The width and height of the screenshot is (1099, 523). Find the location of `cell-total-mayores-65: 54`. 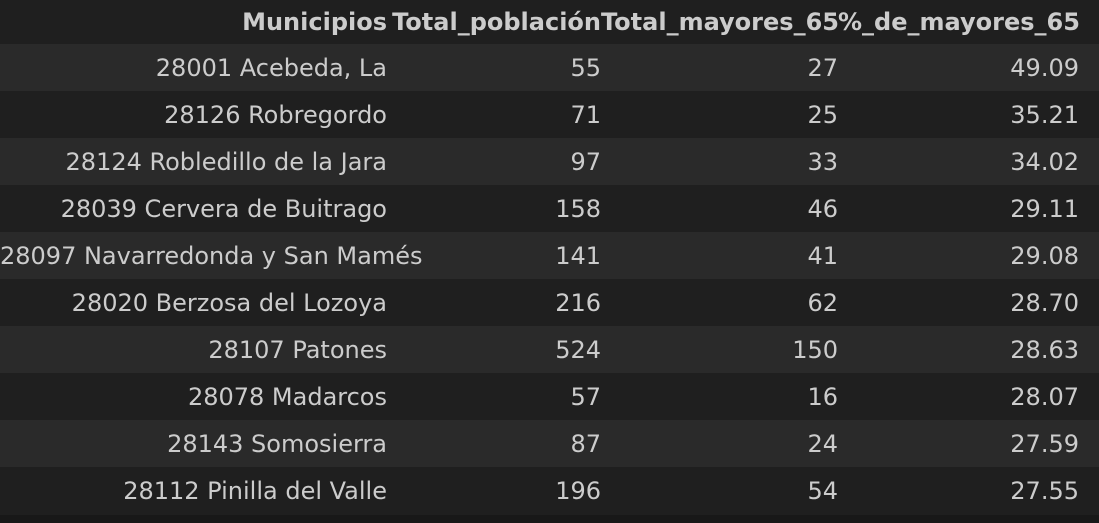

cell-total-mayores-65: 54 is located at coordinates (822, 490).